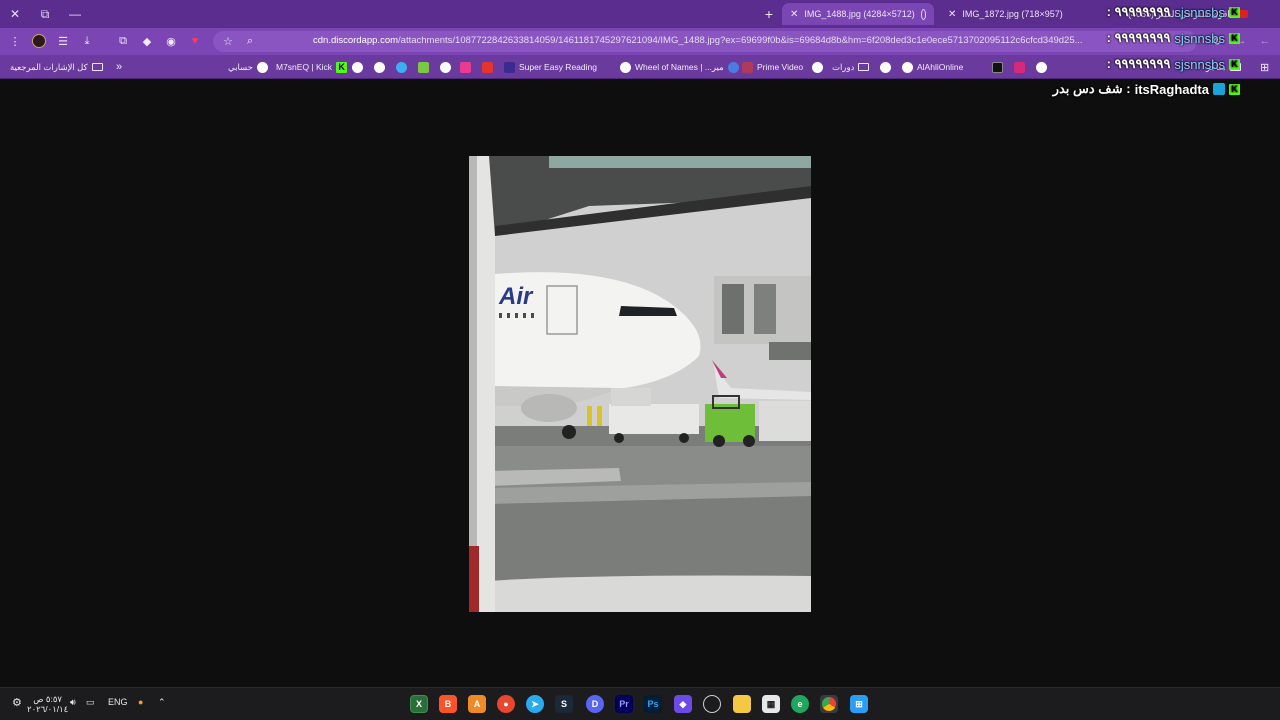  I want to click on bookmark-label: Super Easy Reading, so click(558, 67).